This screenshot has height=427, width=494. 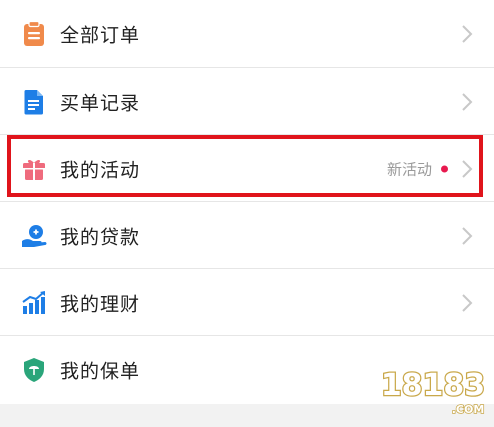 I want to click on bar-chart-icon, so click(x=34, y=303).